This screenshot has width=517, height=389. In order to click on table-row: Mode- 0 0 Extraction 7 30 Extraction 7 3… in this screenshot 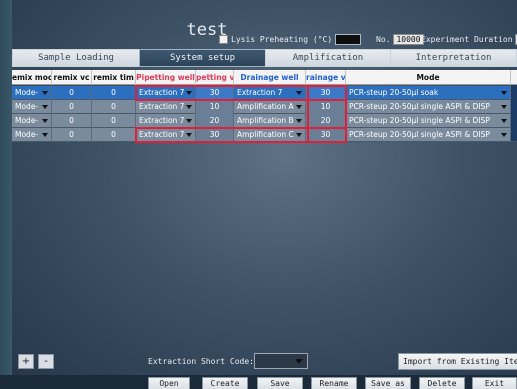, I will do `click(264, 93)`.